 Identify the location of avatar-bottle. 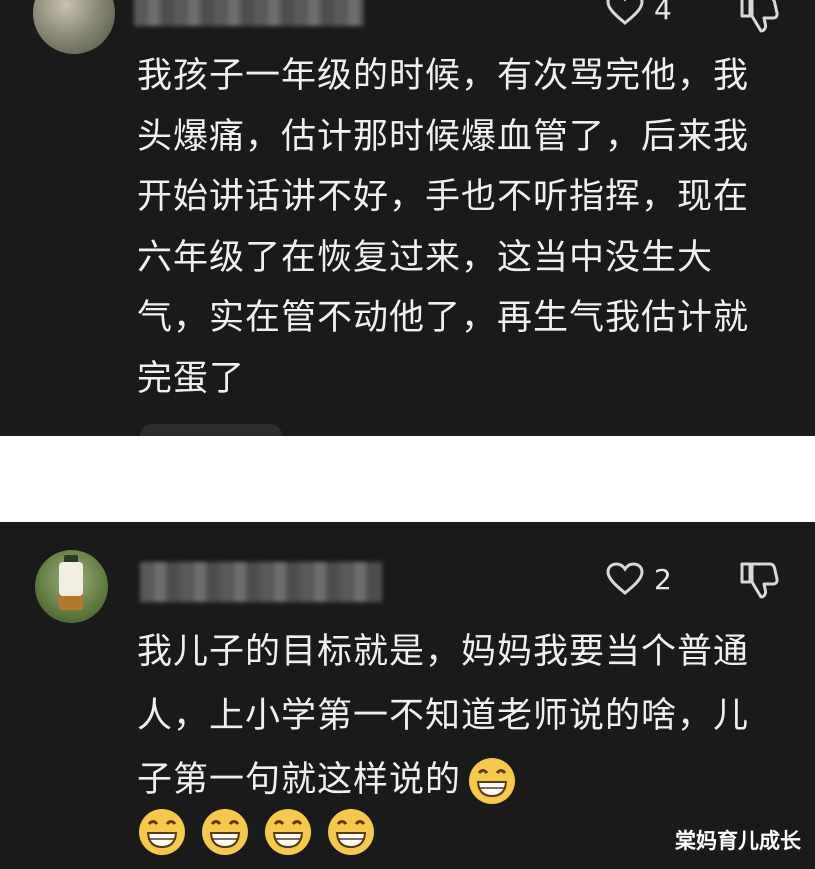
(71, 586).